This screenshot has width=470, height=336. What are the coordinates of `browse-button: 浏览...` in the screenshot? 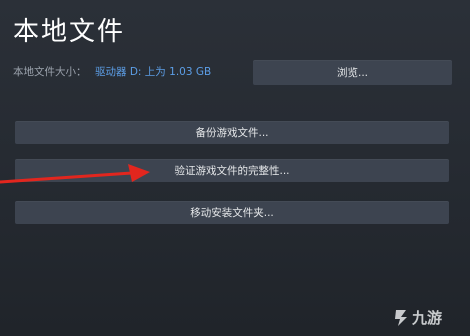 It's located at (352, 72).